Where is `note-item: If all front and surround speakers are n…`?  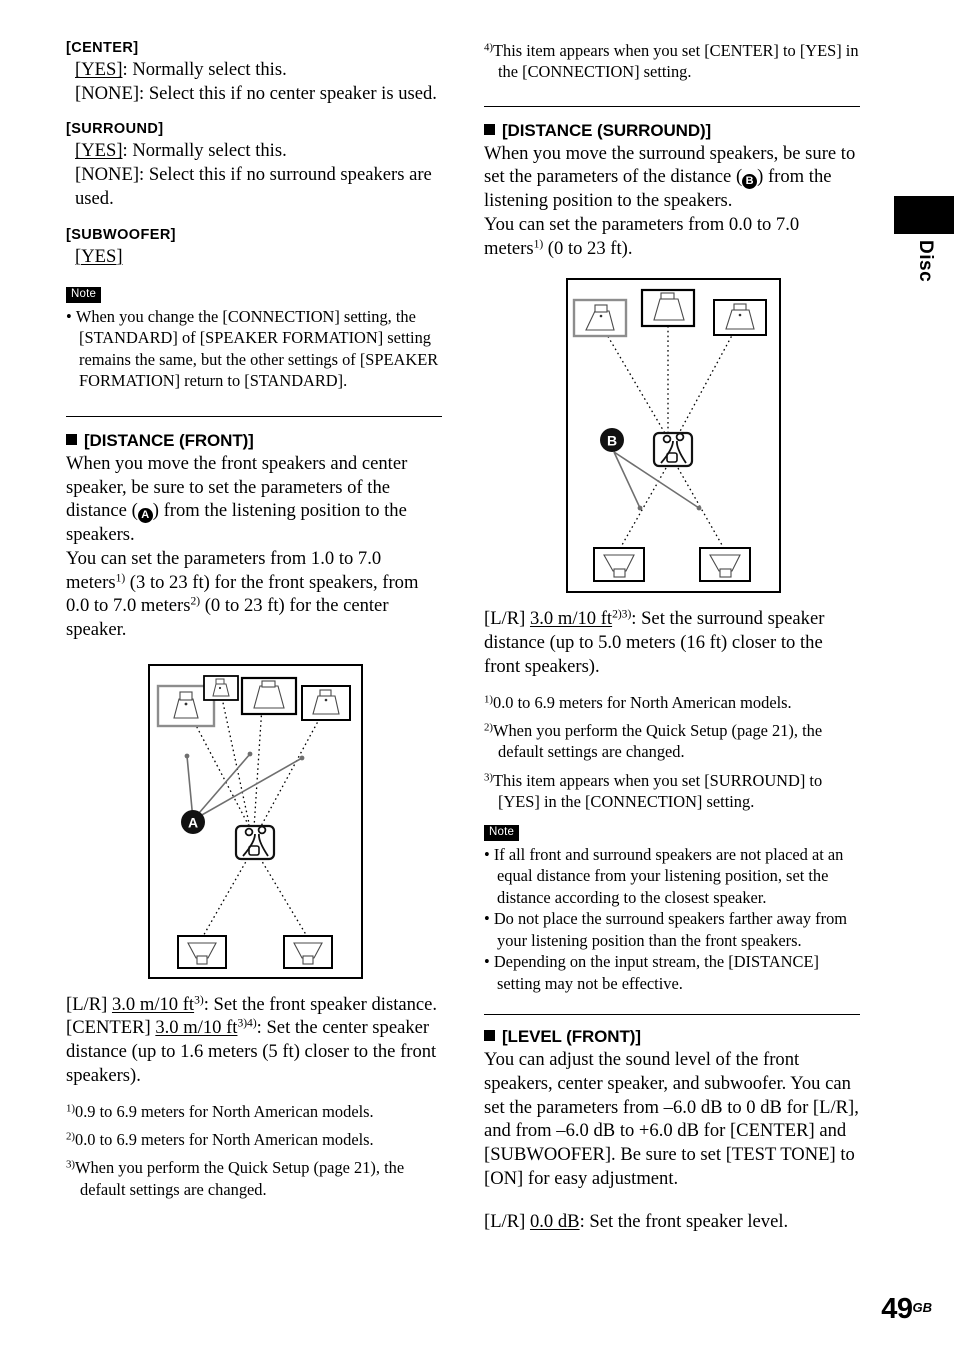 note-item: If all front and surround speakers are n… is located at coordinates (672, 876).